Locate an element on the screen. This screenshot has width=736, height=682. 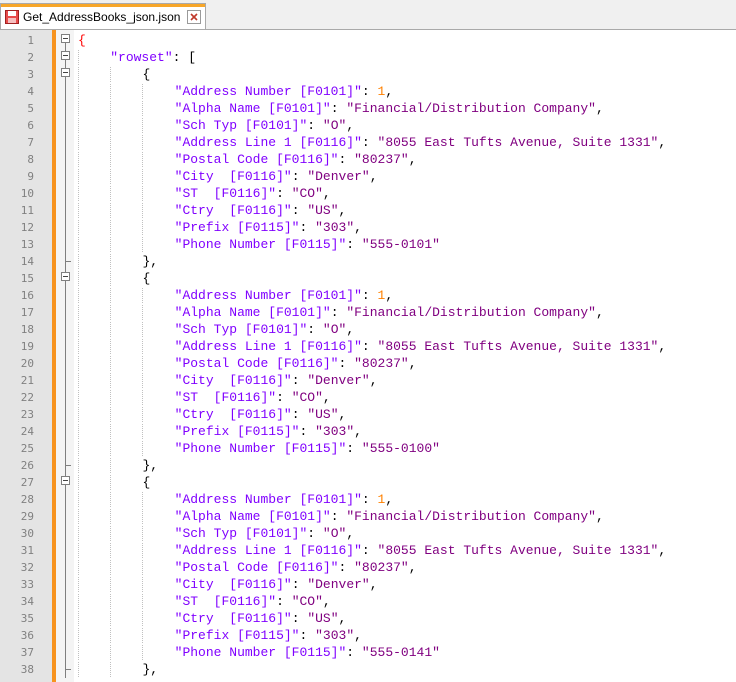
document-tab: Get_AddressBooks_json.json is located at coordinates (103, 16).